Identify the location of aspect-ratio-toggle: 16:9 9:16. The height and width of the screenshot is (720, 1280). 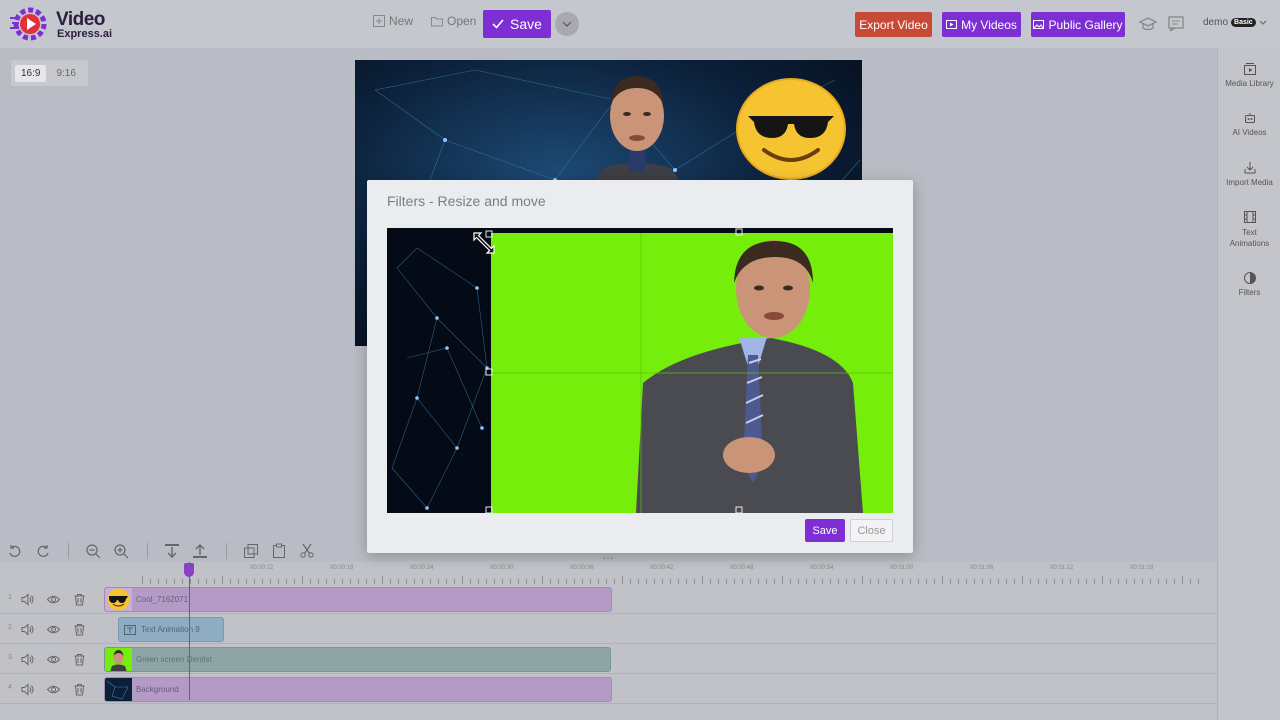
(49, 73).